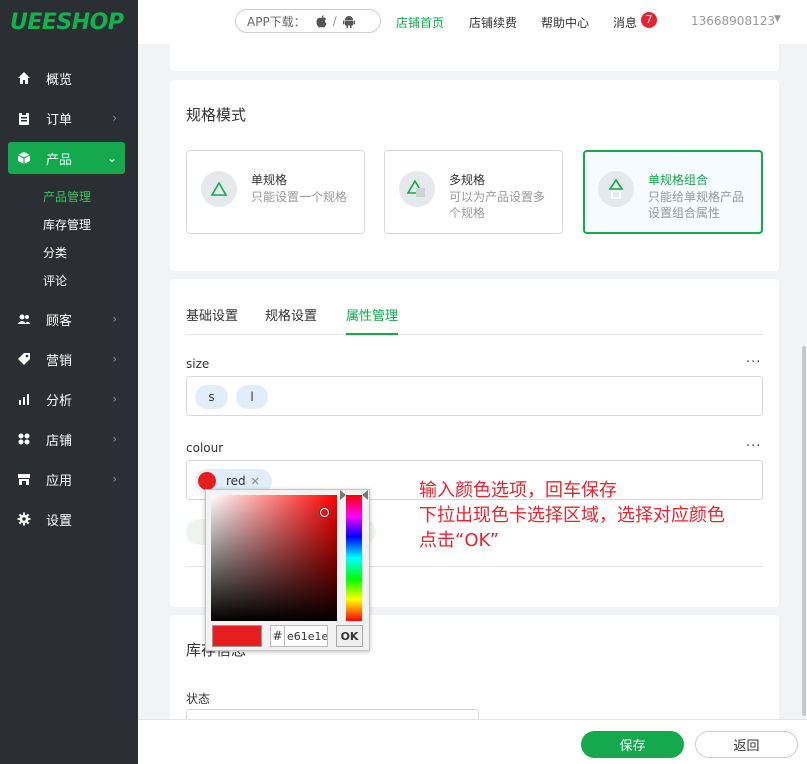 Image resolution: width=807 pixels, height=764 pixels. Describe the element at coordinates (308, 21) in the screenshot. I see `app-download: APP下载： /` at that location.